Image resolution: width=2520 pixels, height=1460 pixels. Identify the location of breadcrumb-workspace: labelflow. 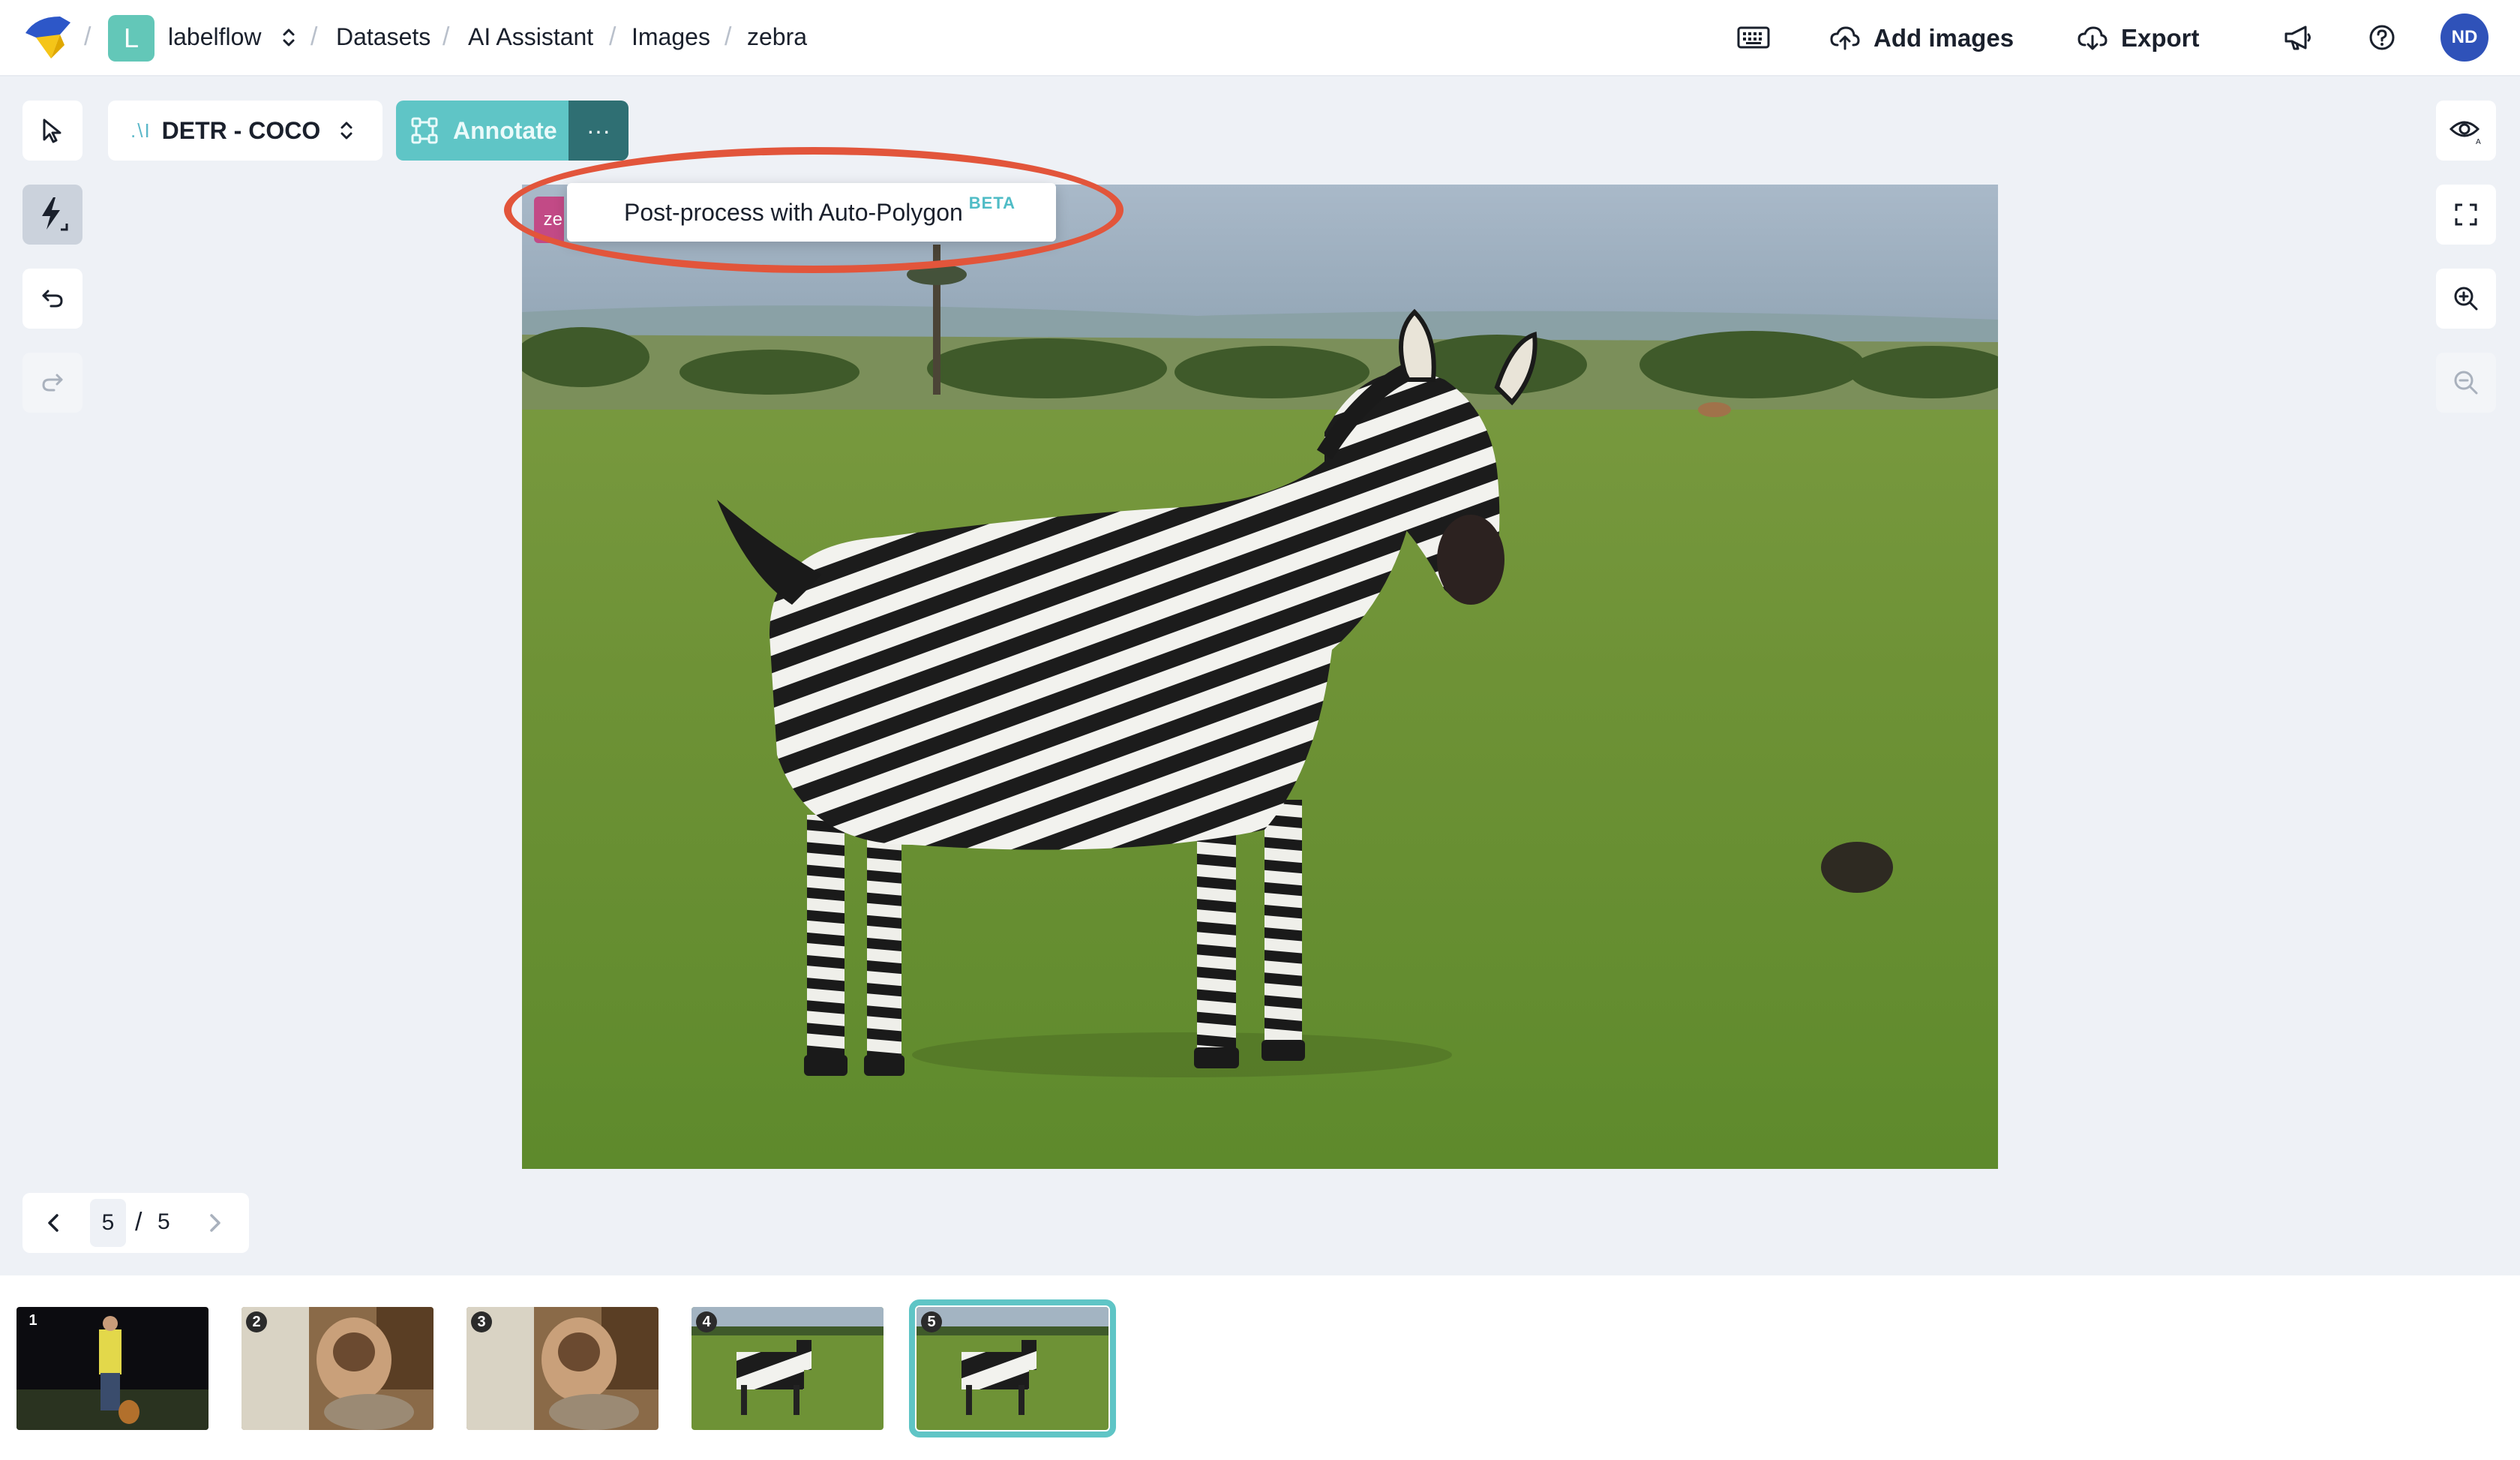
(215, 37).